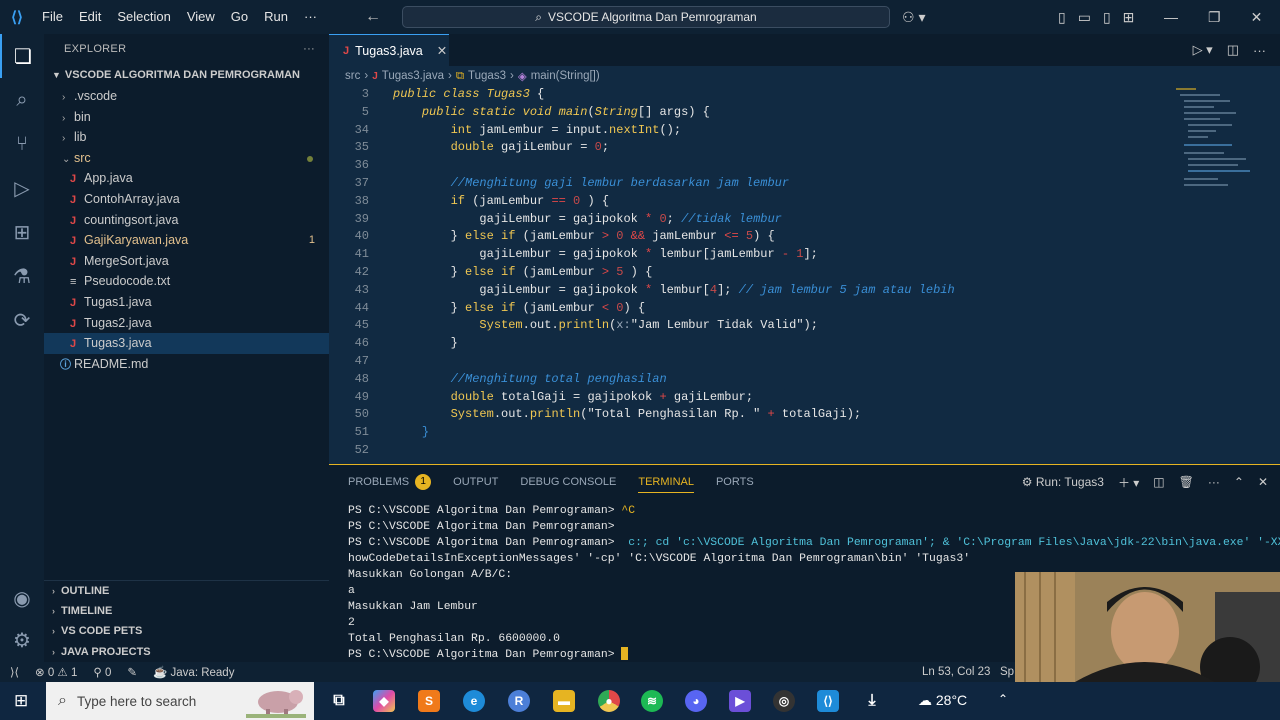 The height and width of the screenshot is (720, 1280). What do you see at coordinates (186, 158) in the screenshot?
I see `tree-folder-src: ⌄ src` at bounding box center [186, 158].